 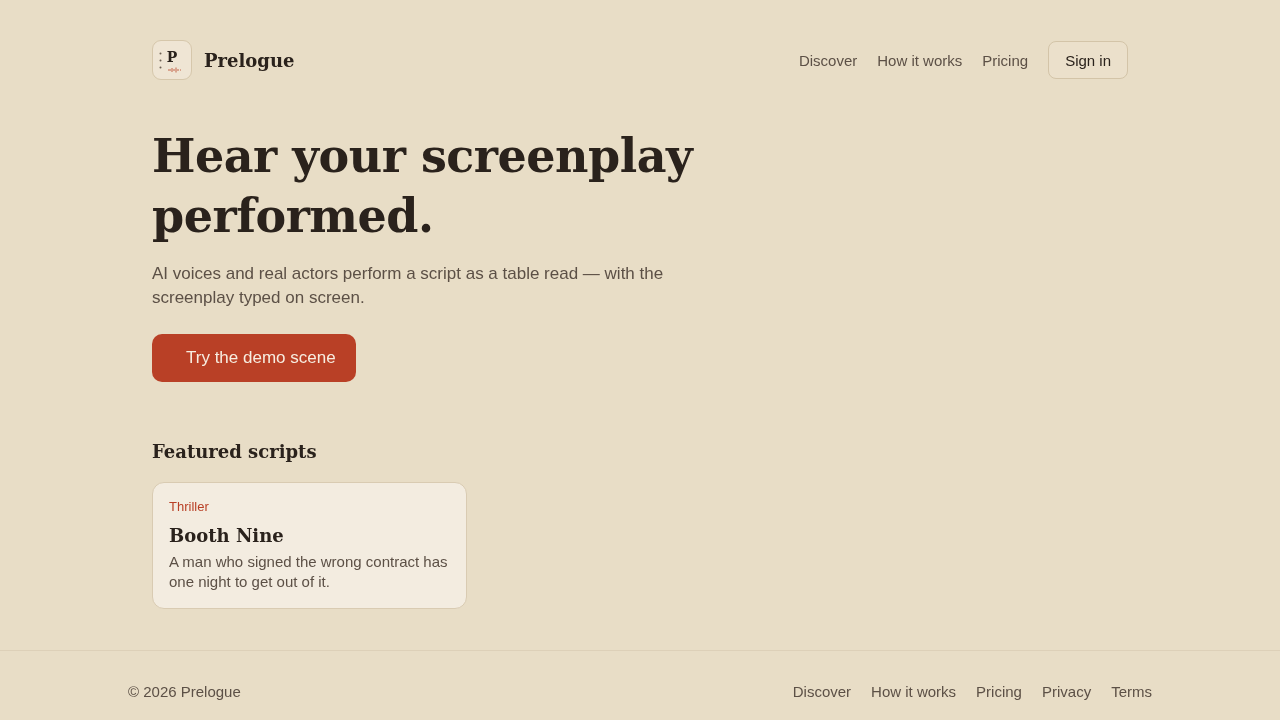 What do you see at coordinates (822, 691) in the screenshot?
I see `footer-link: Discover` at bounding box center [822, 691].